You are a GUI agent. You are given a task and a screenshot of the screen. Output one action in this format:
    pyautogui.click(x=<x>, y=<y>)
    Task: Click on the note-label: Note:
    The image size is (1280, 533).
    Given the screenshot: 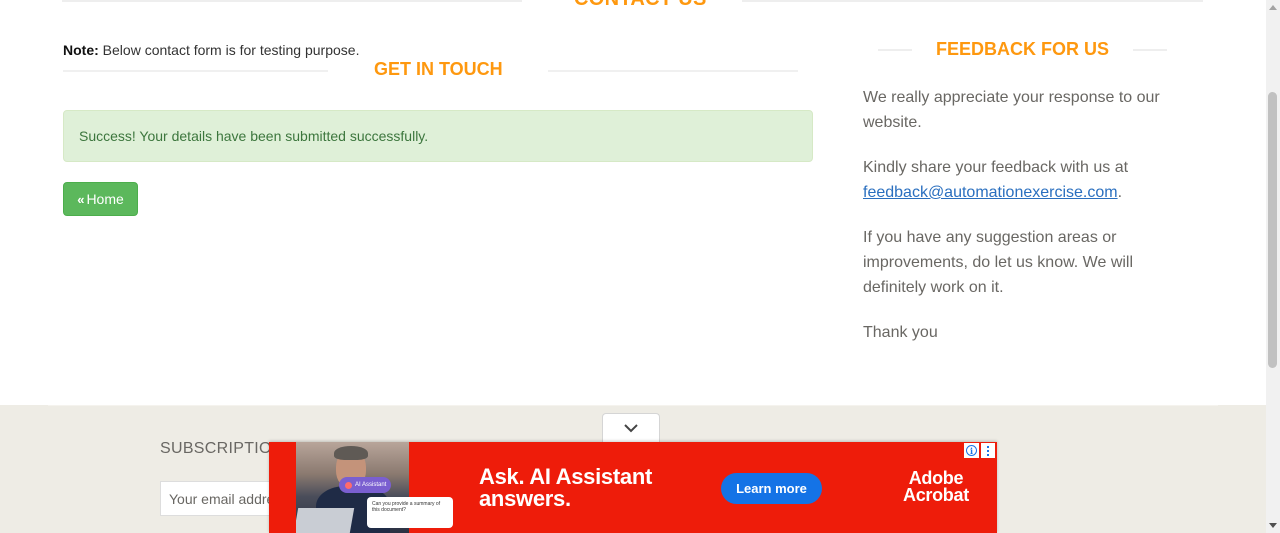 What is the action you would take?
    pyautogui.click(x=81, y=50)
    